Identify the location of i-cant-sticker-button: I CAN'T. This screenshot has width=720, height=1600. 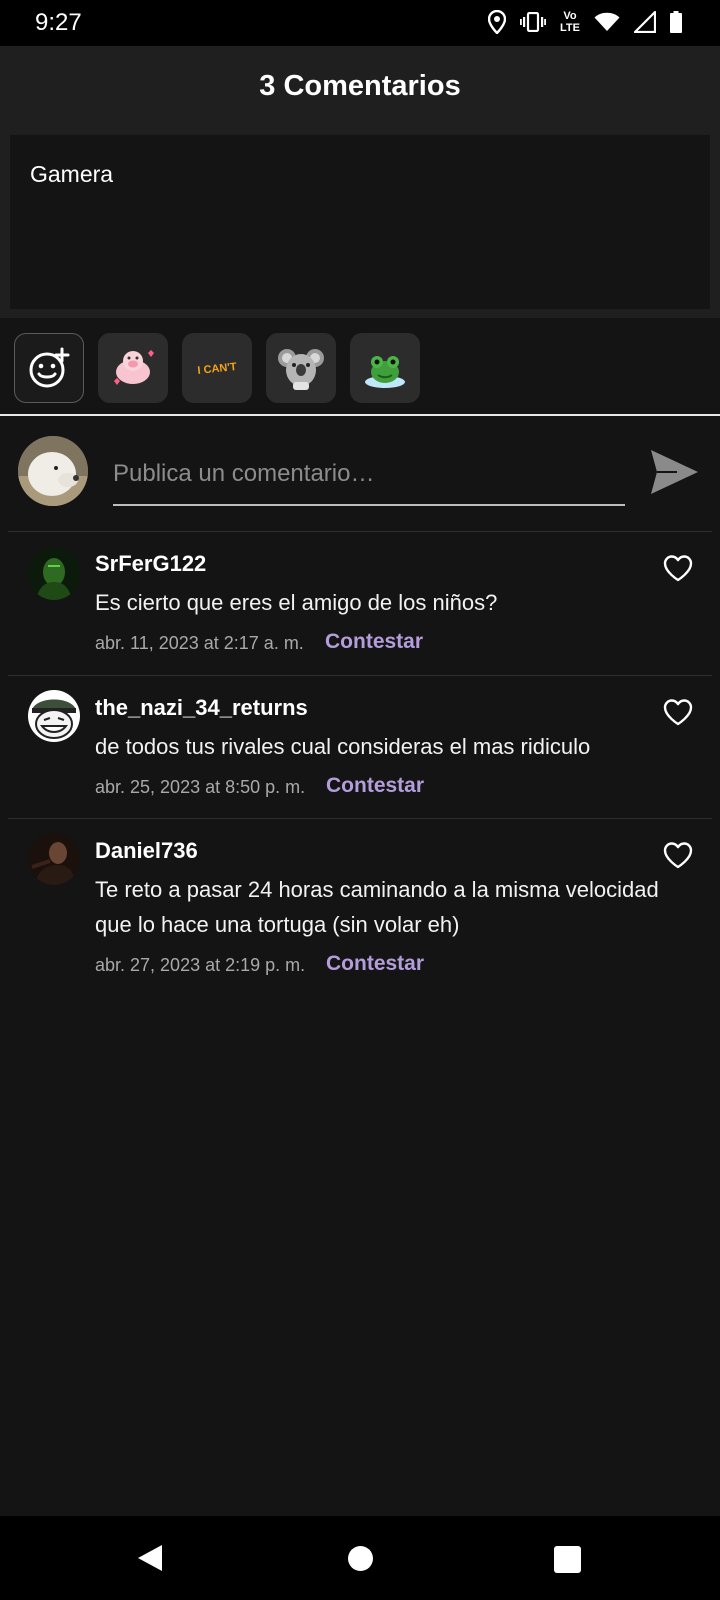
(217, 368).